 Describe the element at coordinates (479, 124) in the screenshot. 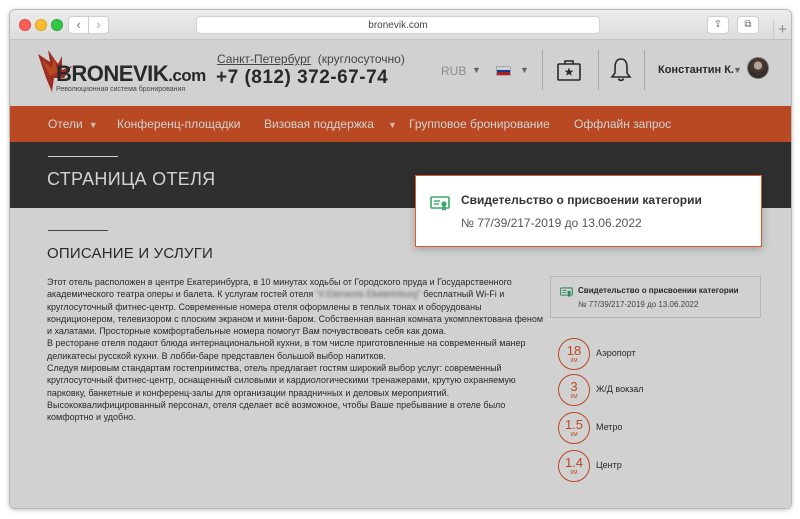

I see `nav-item-group-booking: Групповое бронирование` at that location.